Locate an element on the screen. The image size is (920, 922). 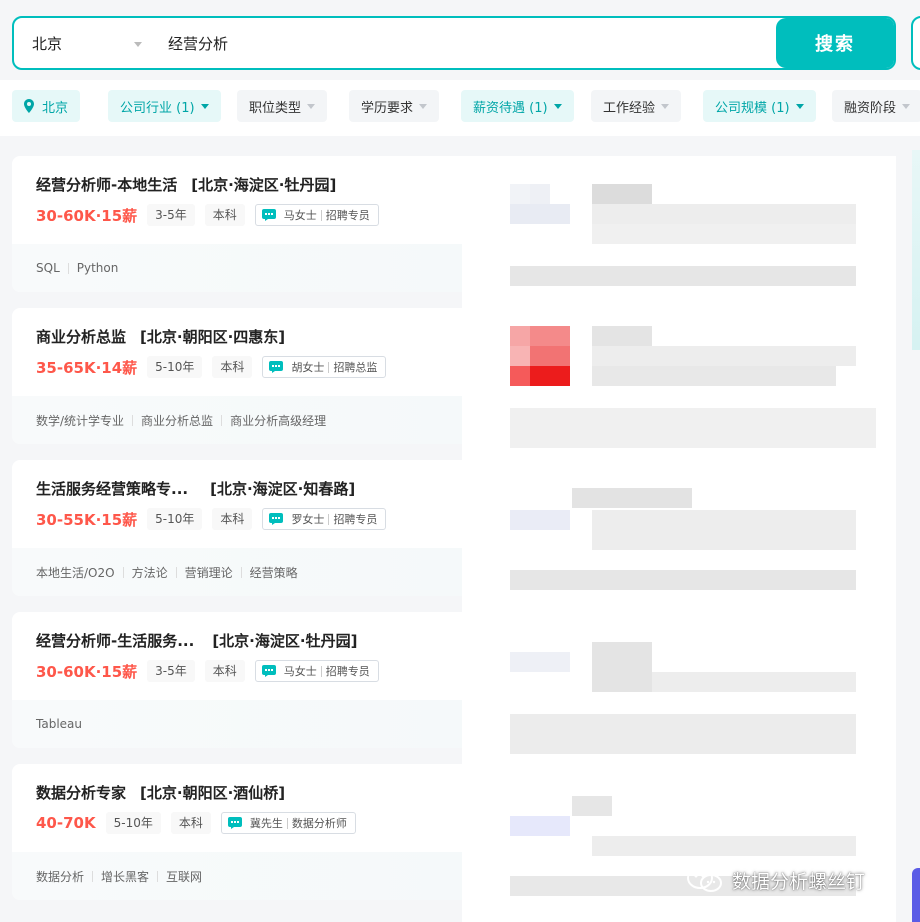
recruiter-name: 冀先生 is located at coordinates (266, 823).